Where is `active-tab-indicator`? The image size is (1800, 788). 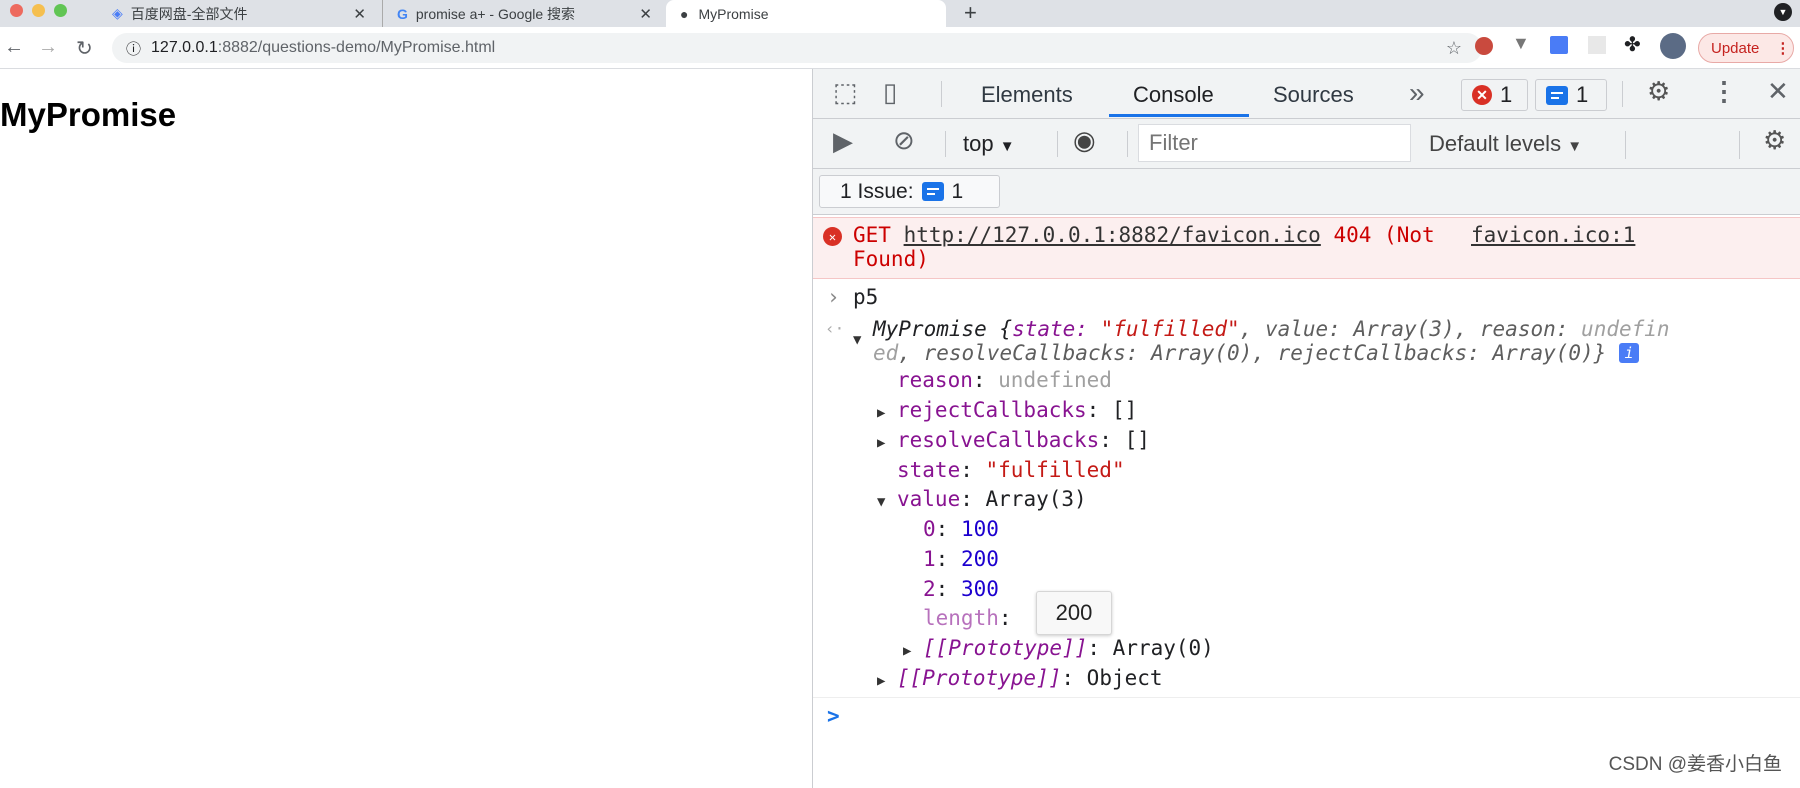 active-tab-indicator is located at coordinates (1179, 115).